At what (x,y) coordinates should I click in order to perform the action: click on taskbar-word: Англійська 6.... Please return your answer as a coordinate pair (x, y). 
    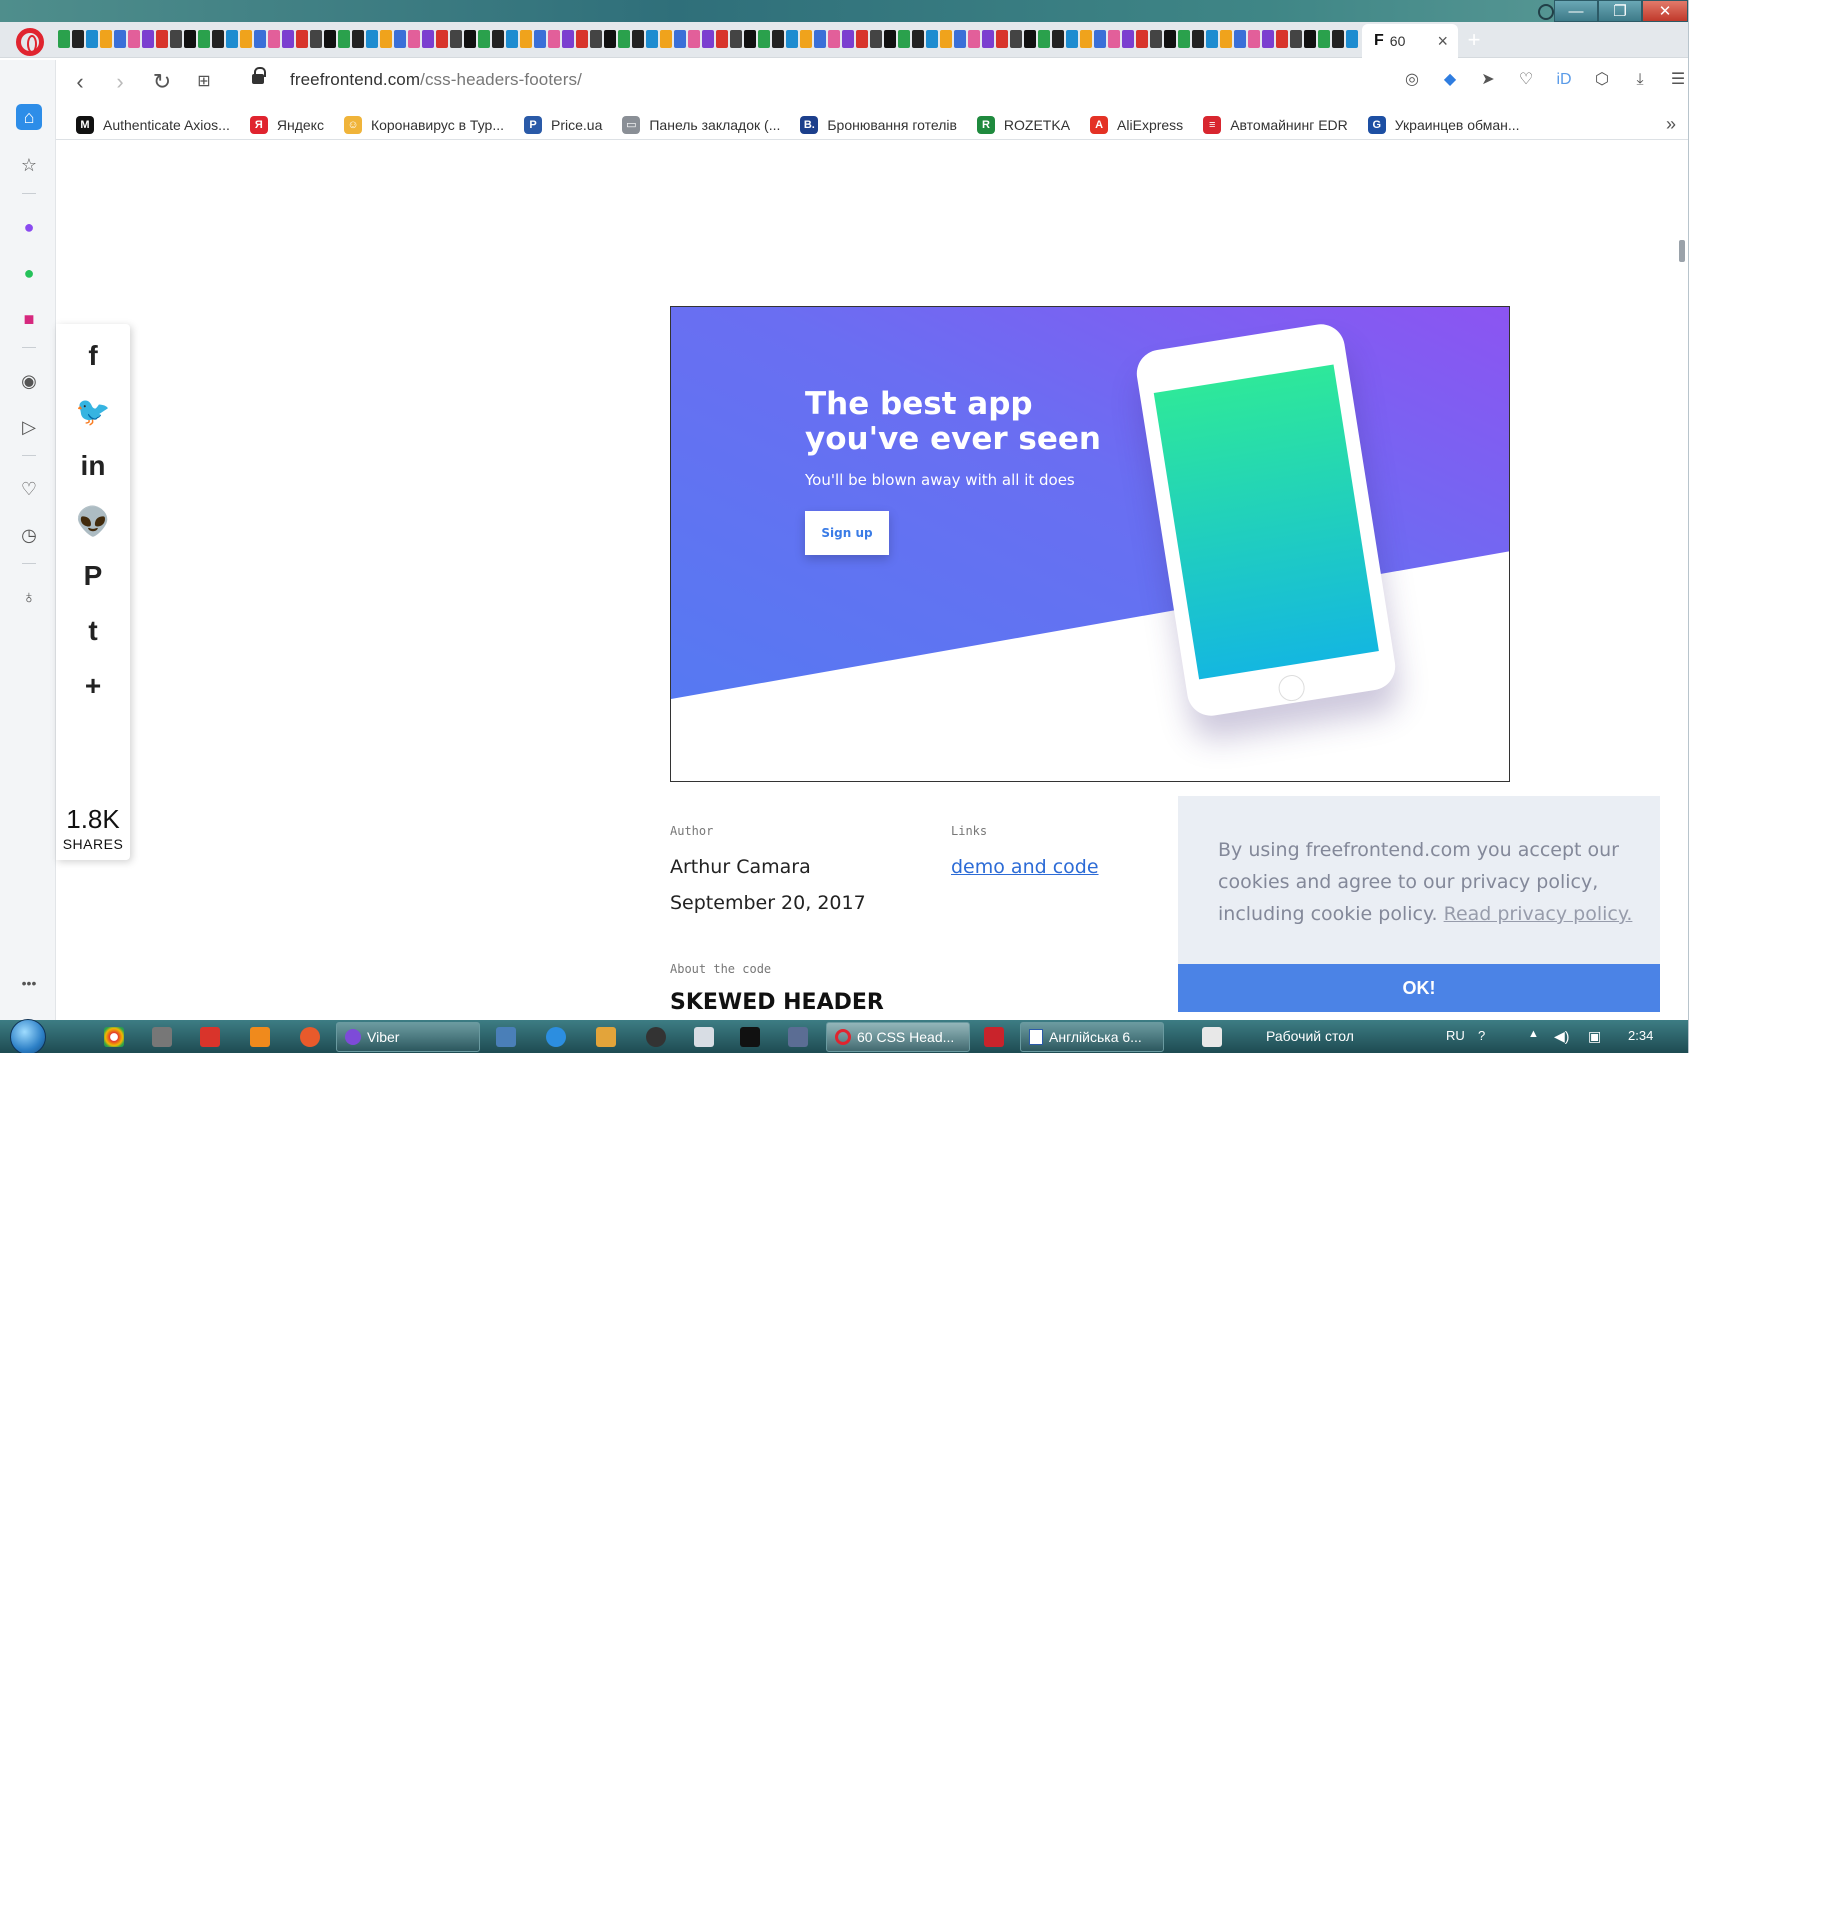
    Looking at the image, I should click on (1092, 1037).